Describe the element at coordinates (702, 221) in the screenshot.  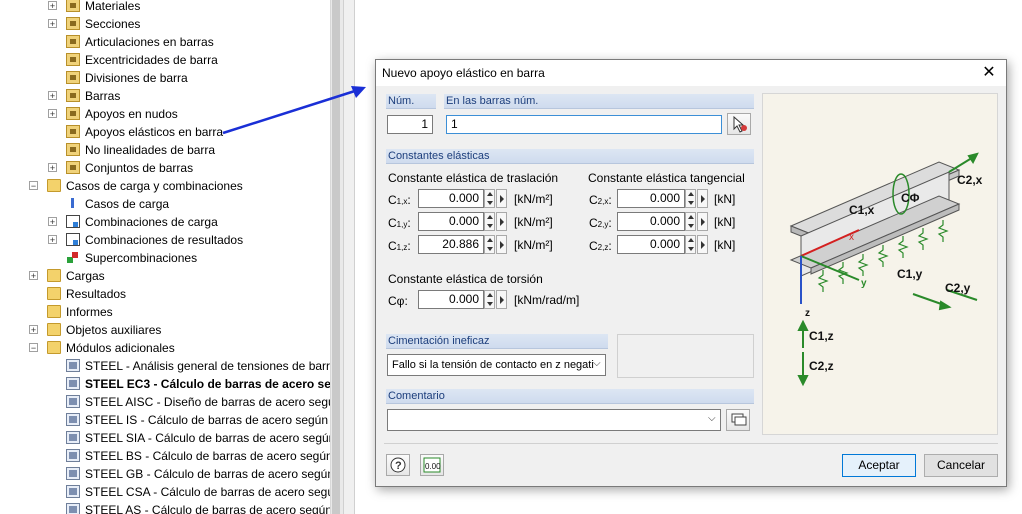
I see `c2y-menu-button` at that location.